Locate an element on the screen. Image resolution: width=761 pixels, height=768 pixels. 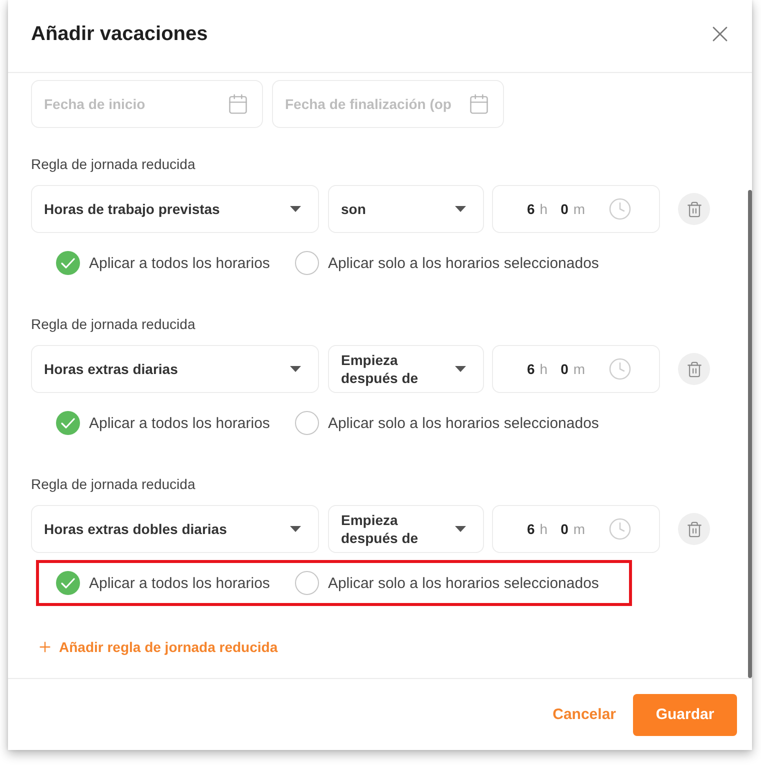
dialog-title: Añadir vacaciones is located at coordinates (119, 34).